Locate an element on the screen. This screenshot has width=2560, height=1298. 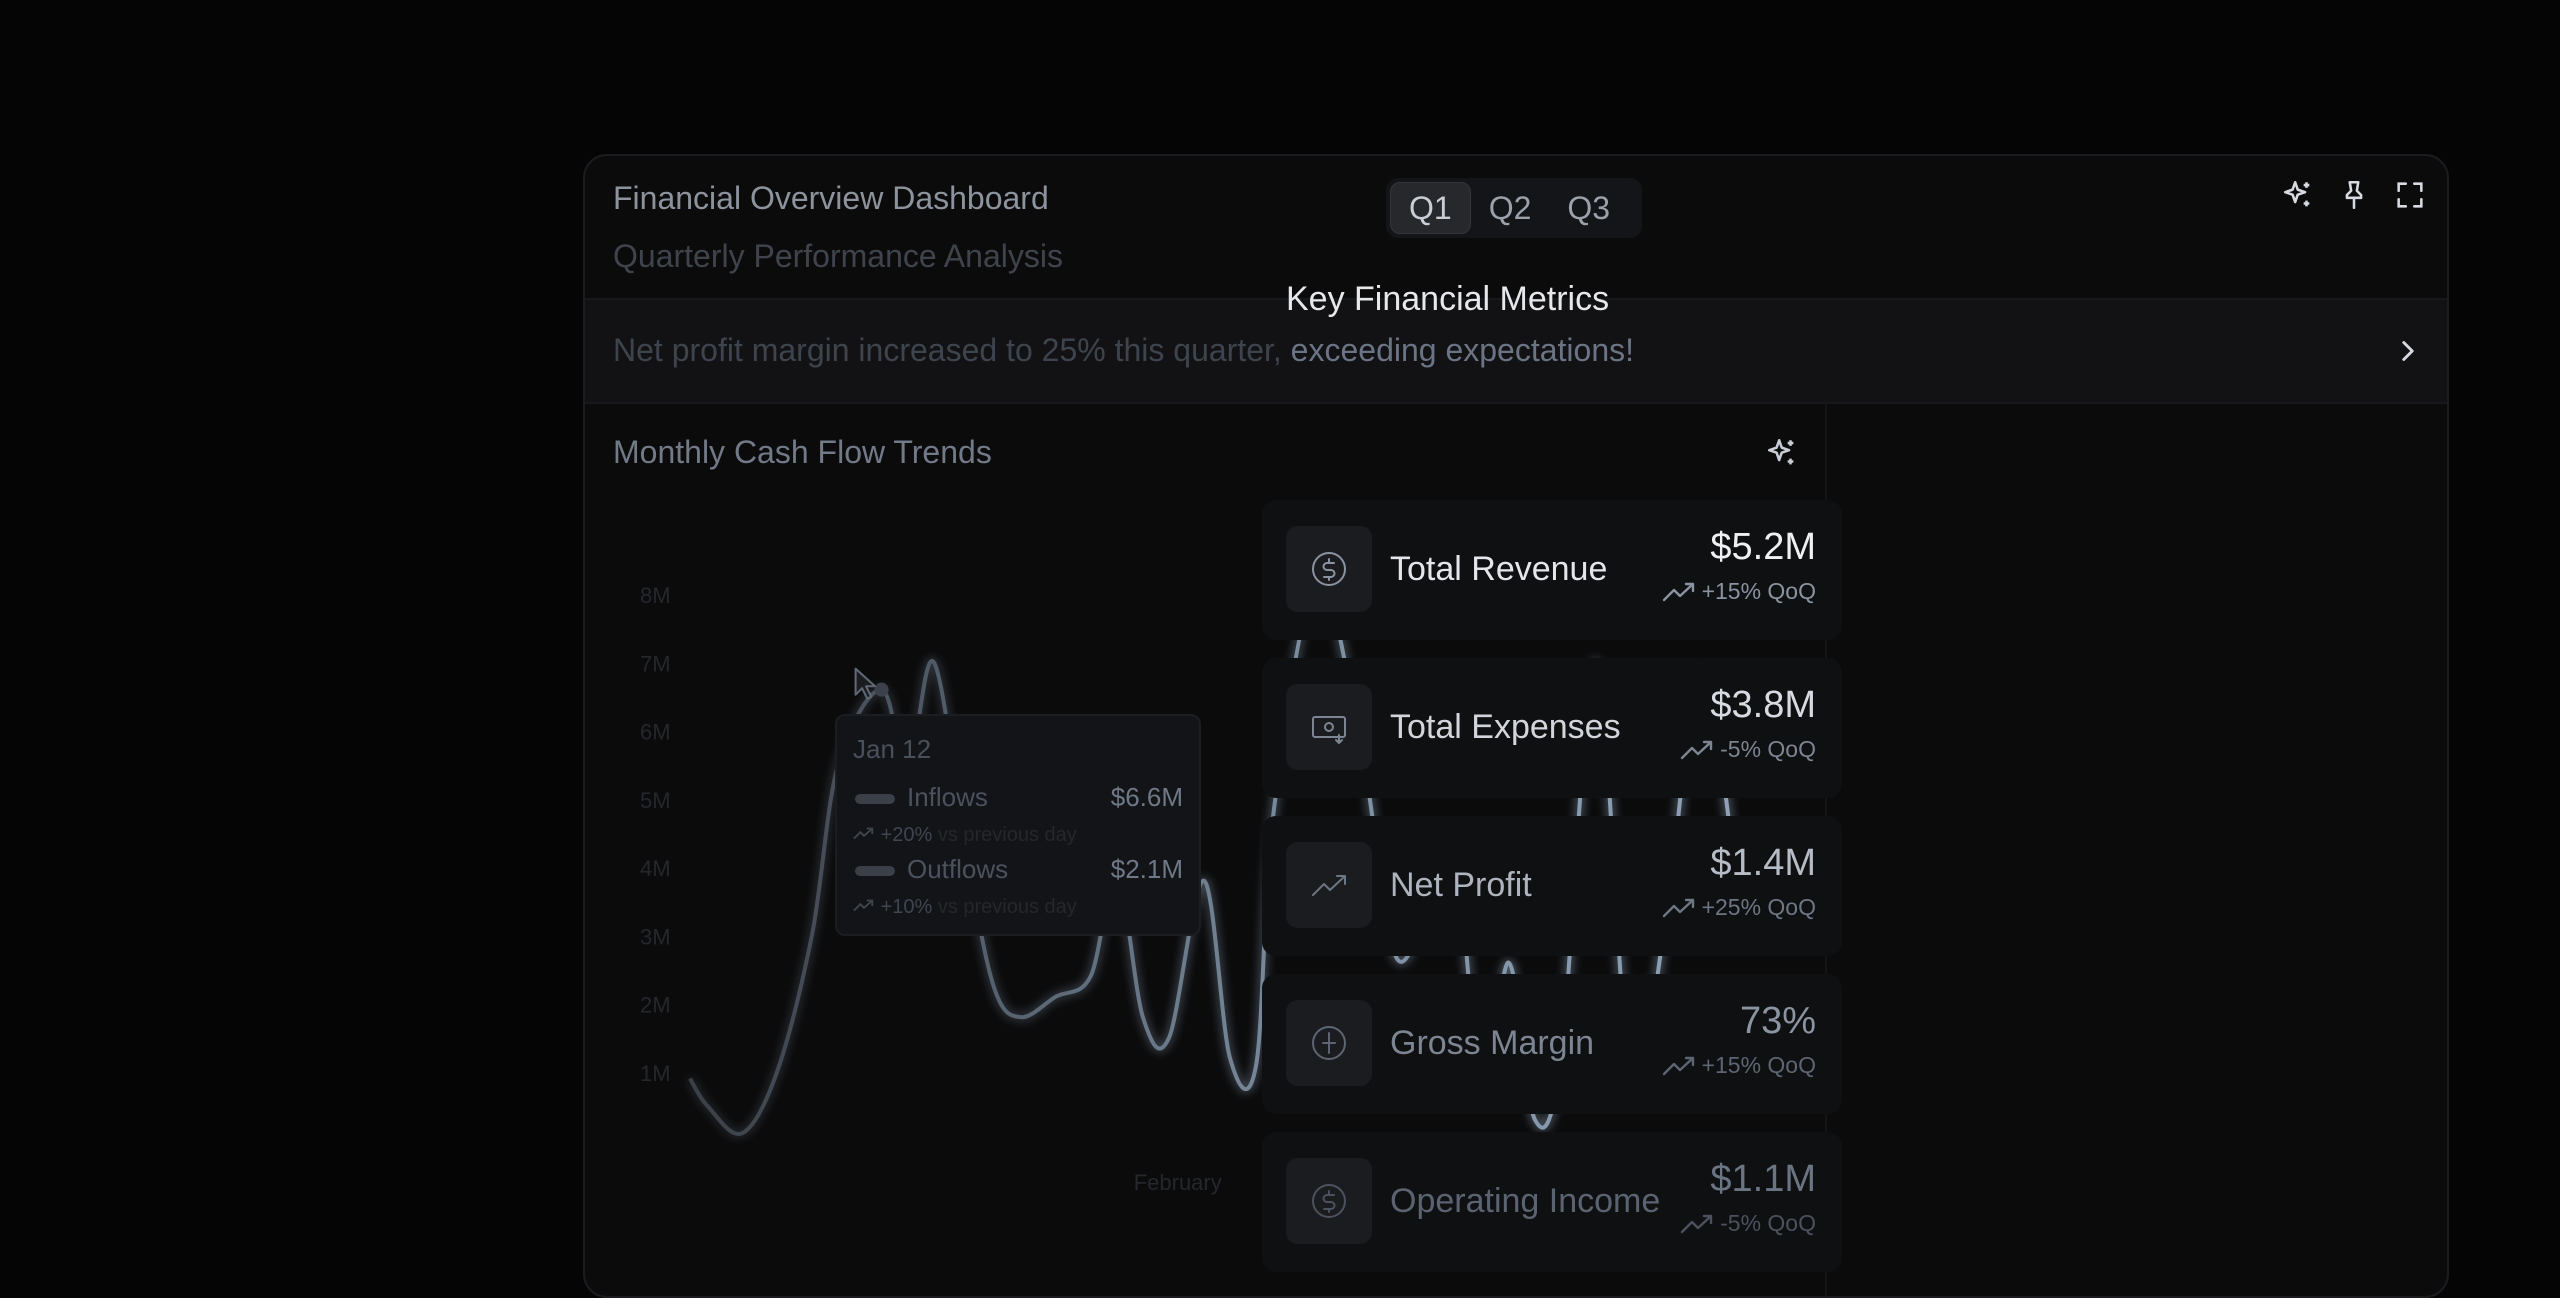
tooltip-series-name: Outflows is located at coordinates (958, 869).